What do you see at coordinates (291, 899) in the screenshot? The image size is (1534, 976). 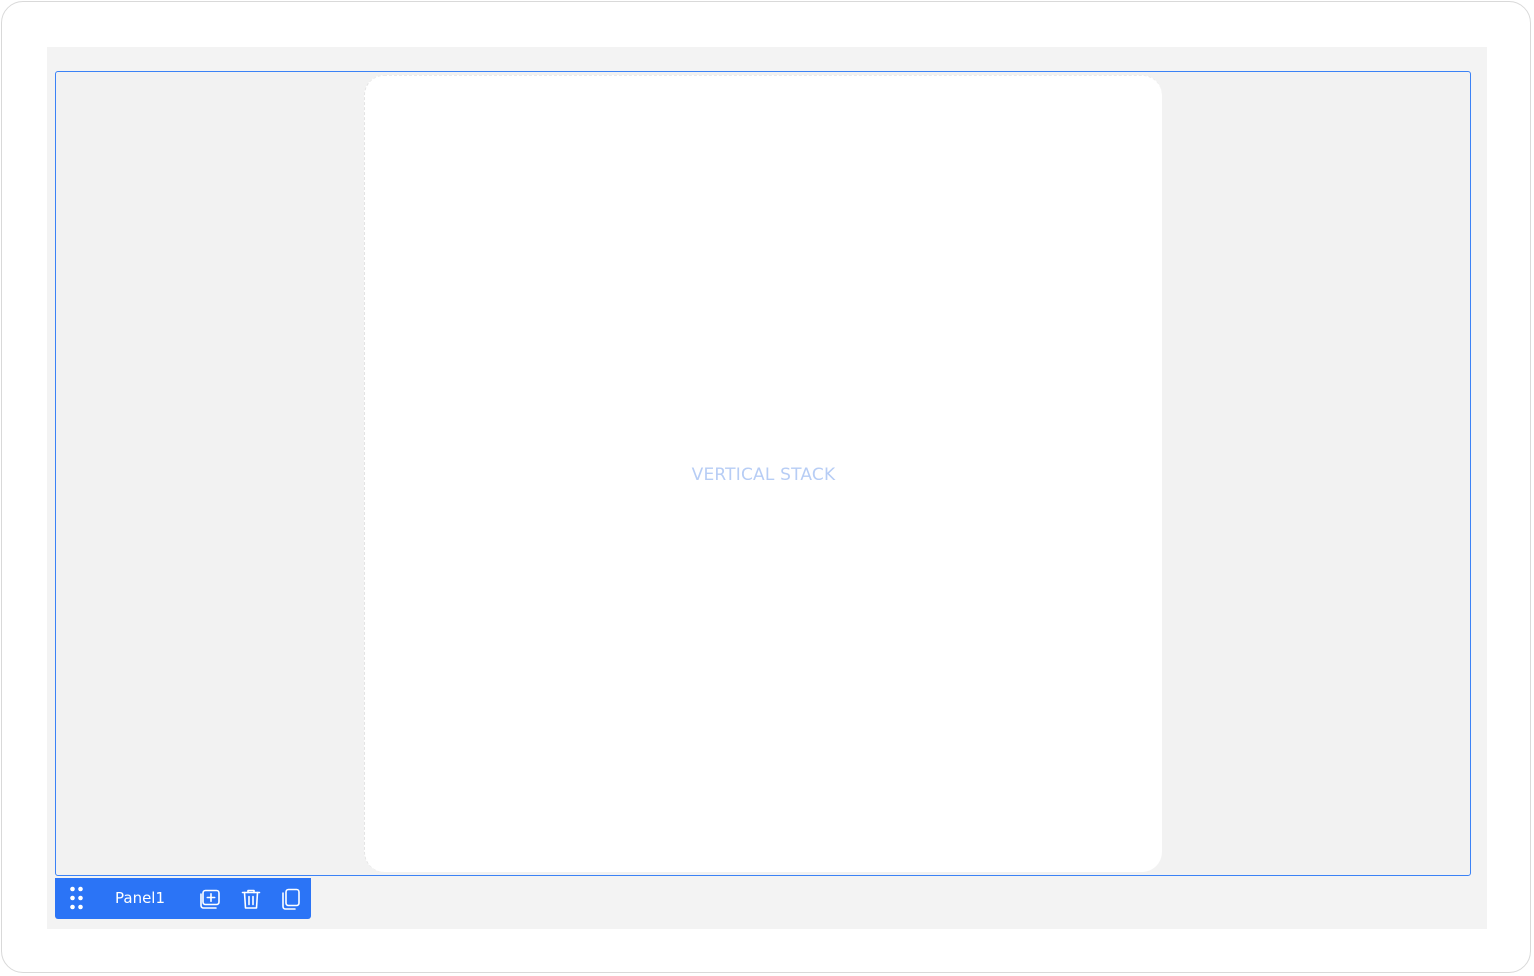 I see `duplicate-icon` at bounding box center [291, 899].